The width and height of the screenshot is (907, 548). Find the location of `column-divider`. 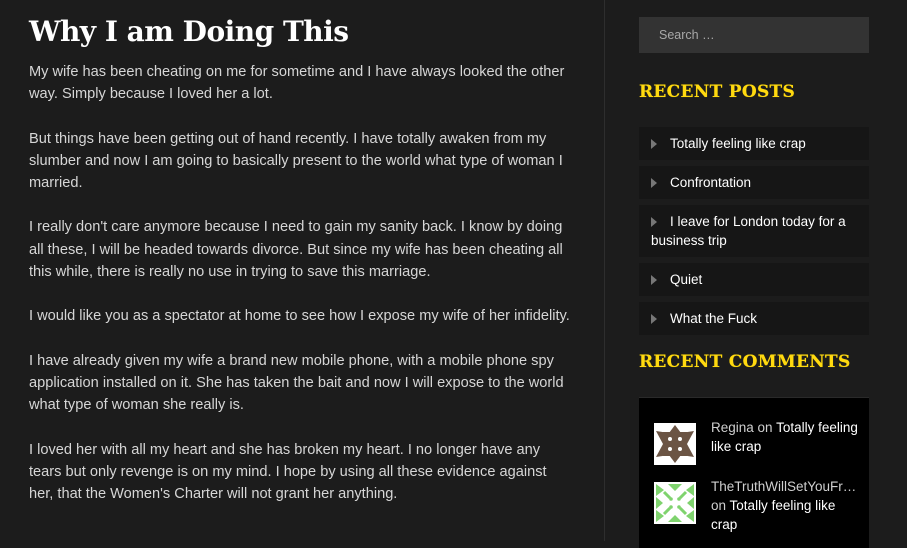

column-divider is located at coordinates (604, 270).